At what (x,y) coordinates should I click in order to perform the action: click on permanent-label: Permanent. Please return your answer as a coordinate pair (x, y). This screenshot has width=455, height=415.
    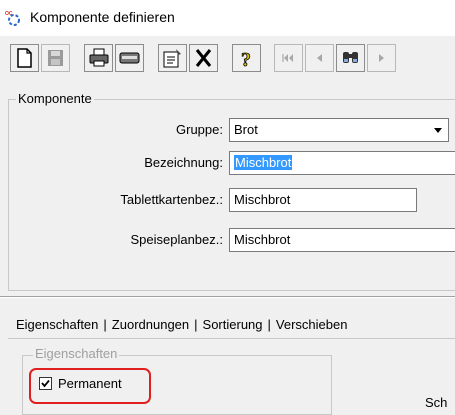
    Looking at the image, I should click on (90, 383).